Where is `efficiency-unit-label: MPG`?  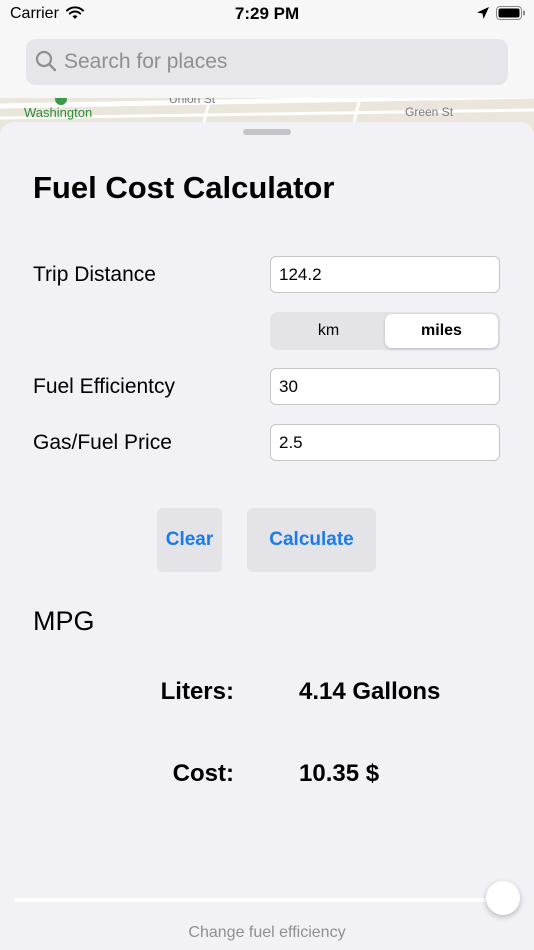
efficiency-unit-label: MPG is located at coordinates (64, 621).